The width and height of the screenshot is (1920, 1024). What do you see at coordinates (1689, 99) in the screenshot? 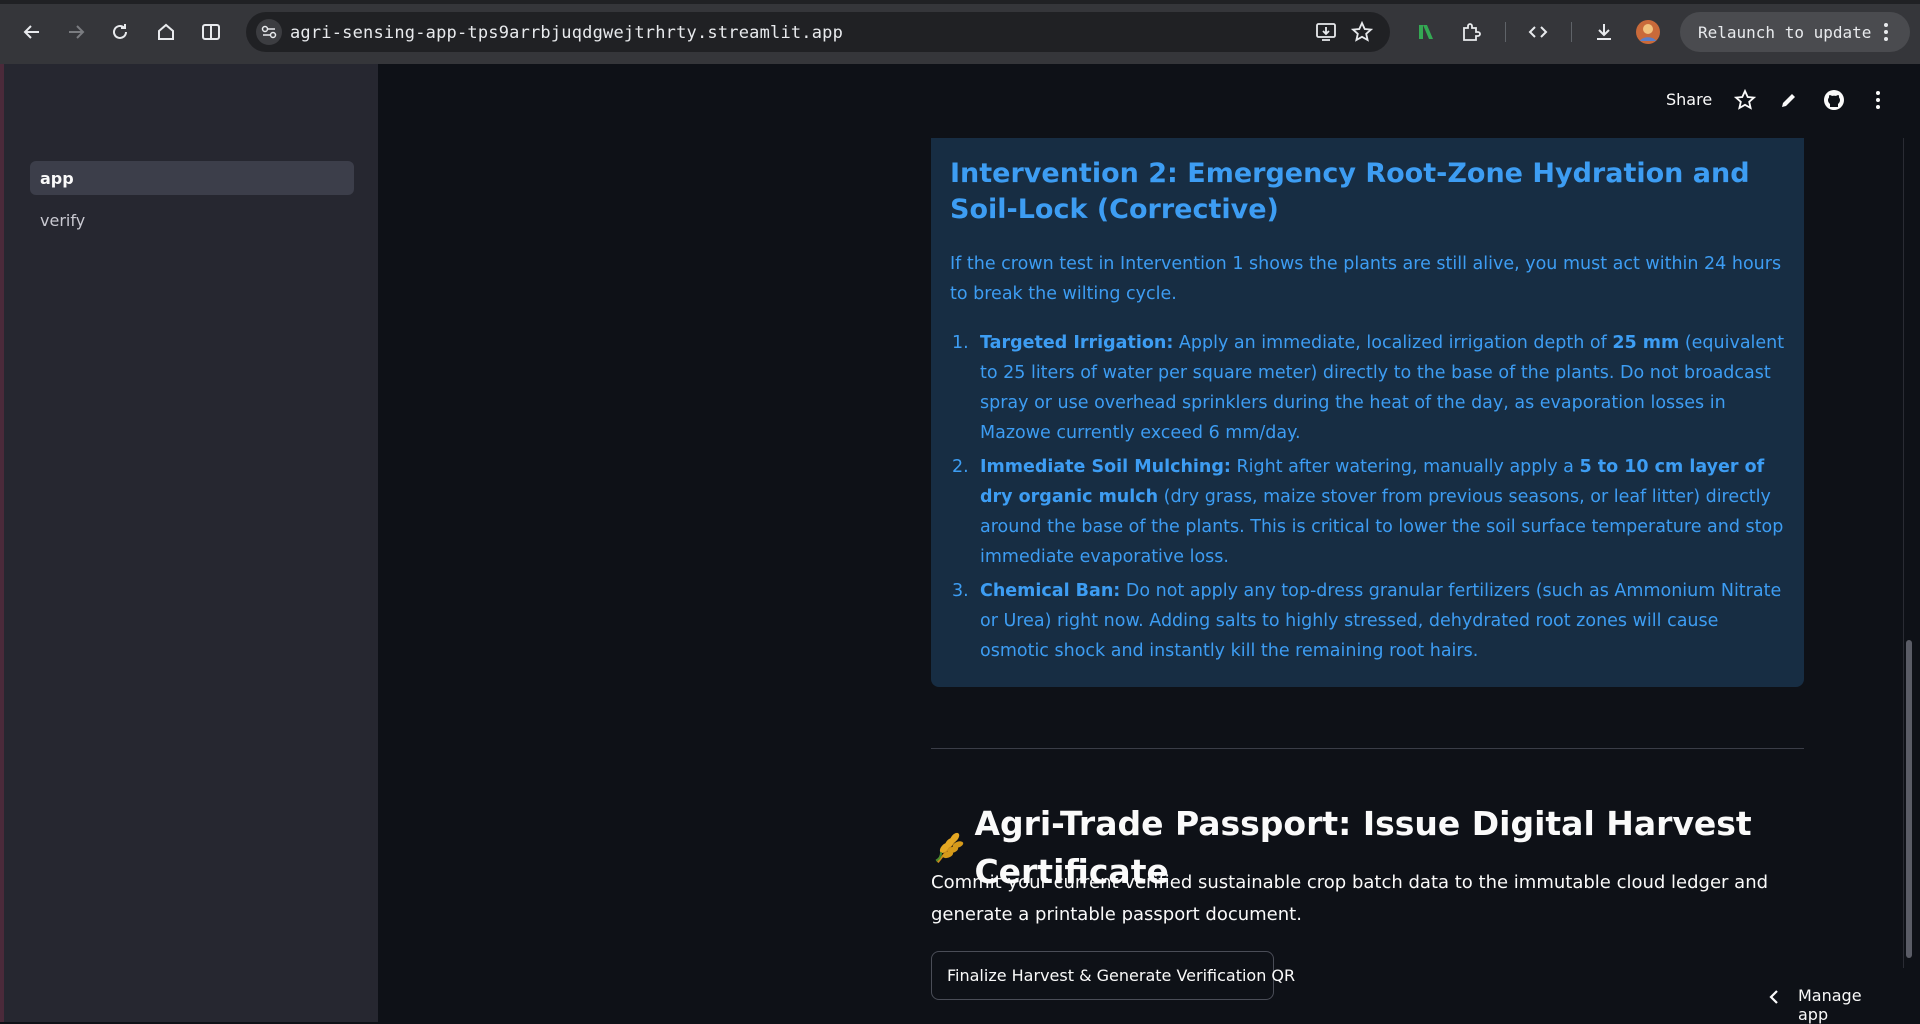
I see `share-button: Share` at bounding box center [1689, 99].